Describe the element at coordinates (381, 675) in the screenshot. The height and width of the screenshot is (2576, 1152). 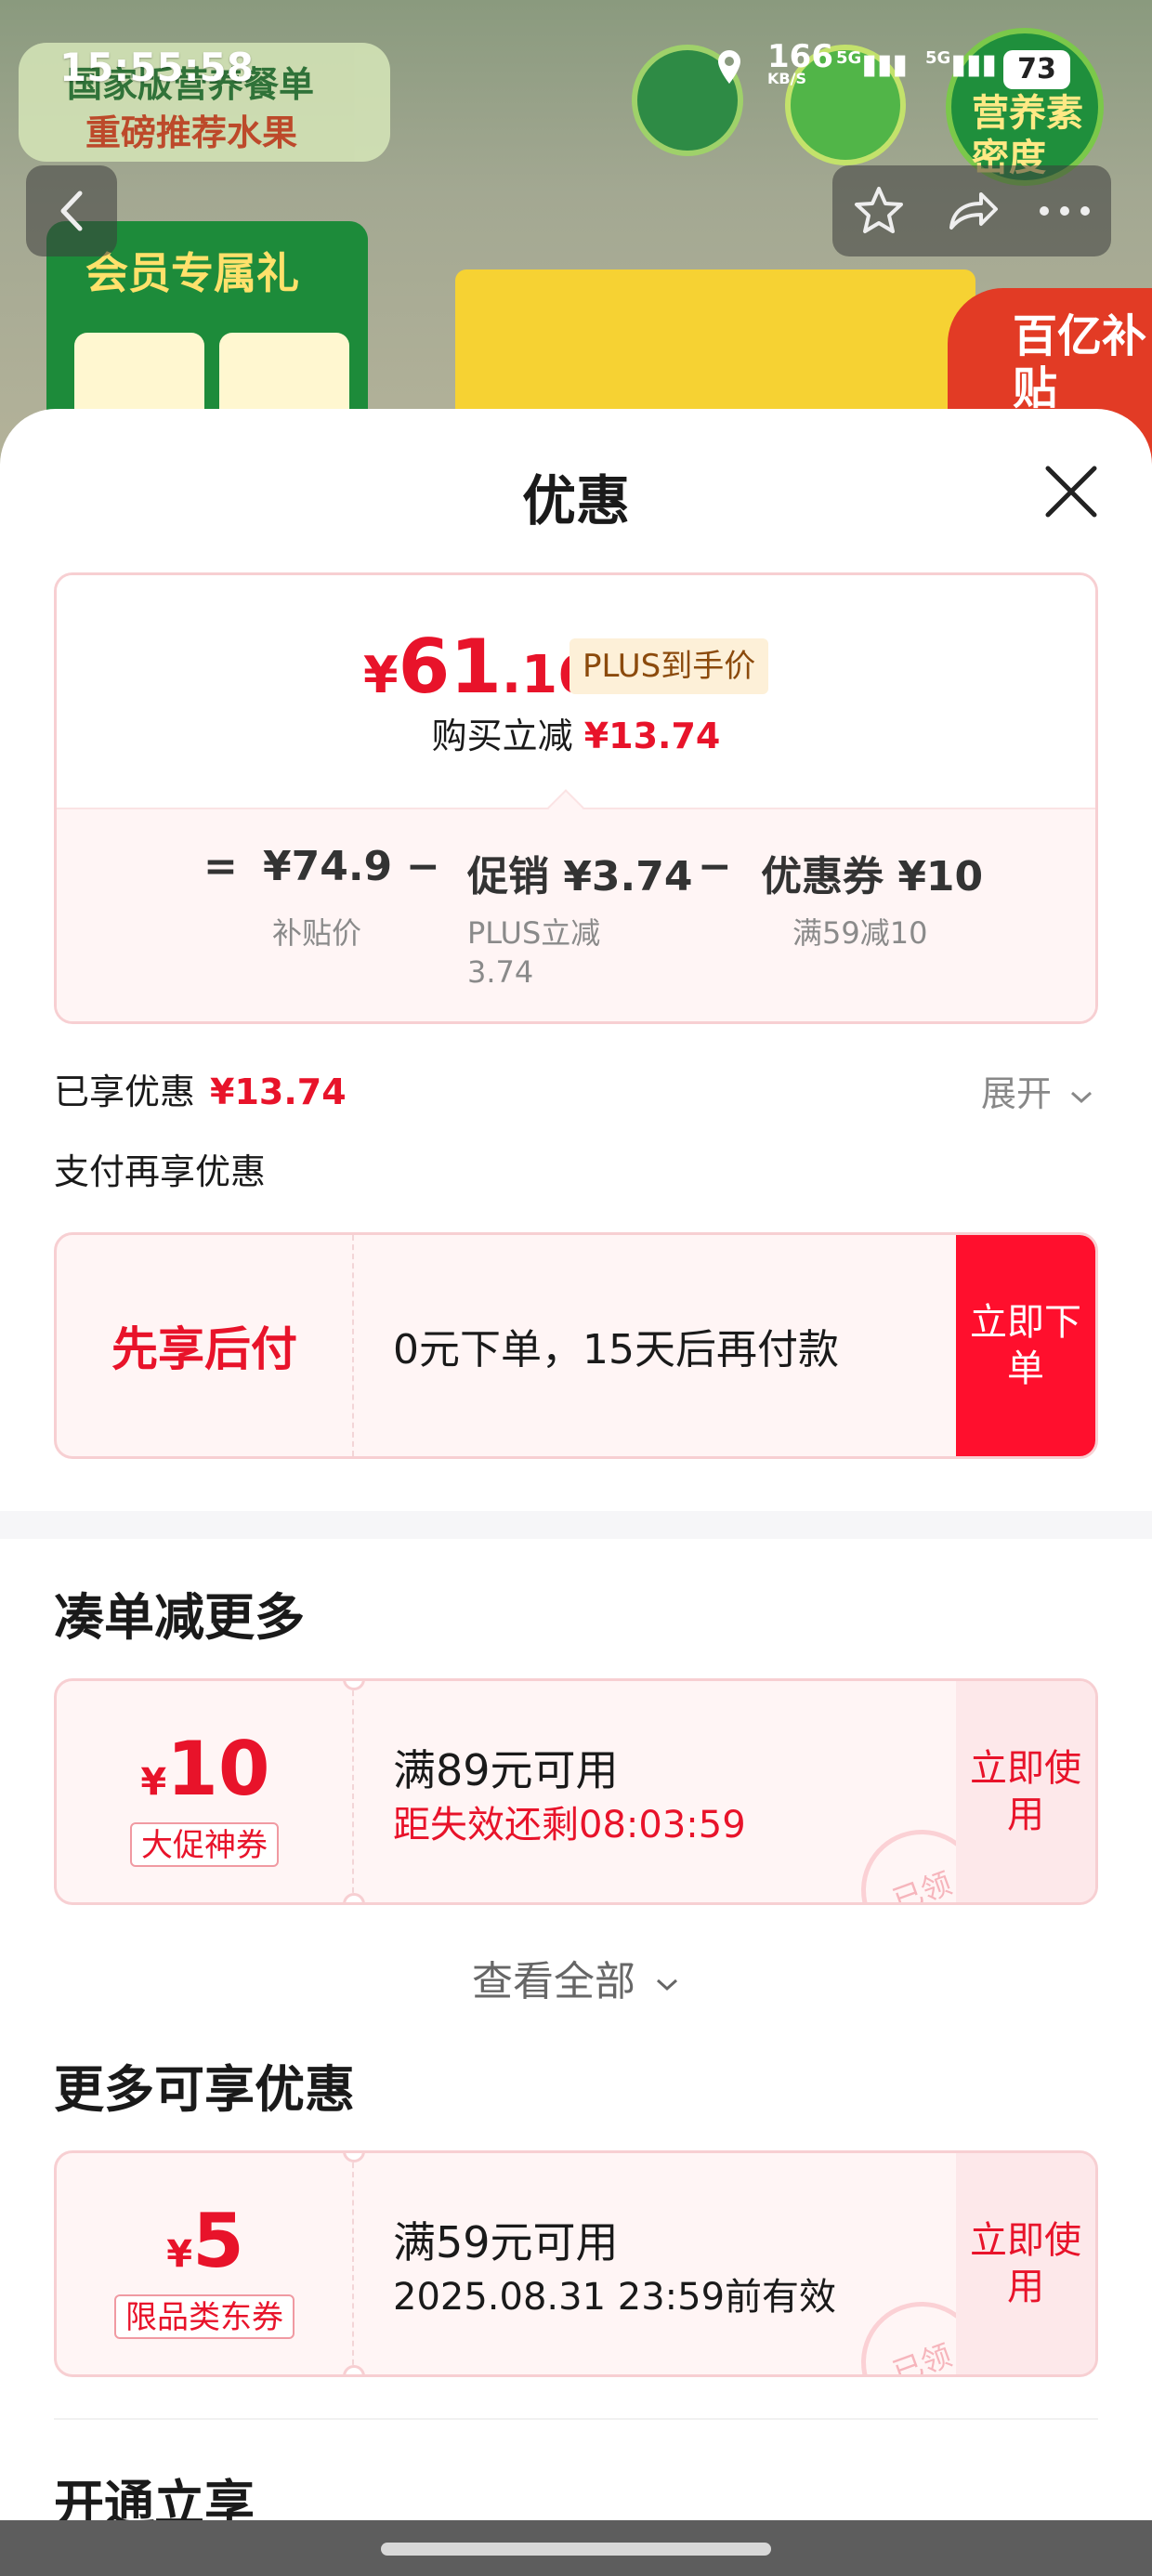
I see `price-currency: ¥` at that location.